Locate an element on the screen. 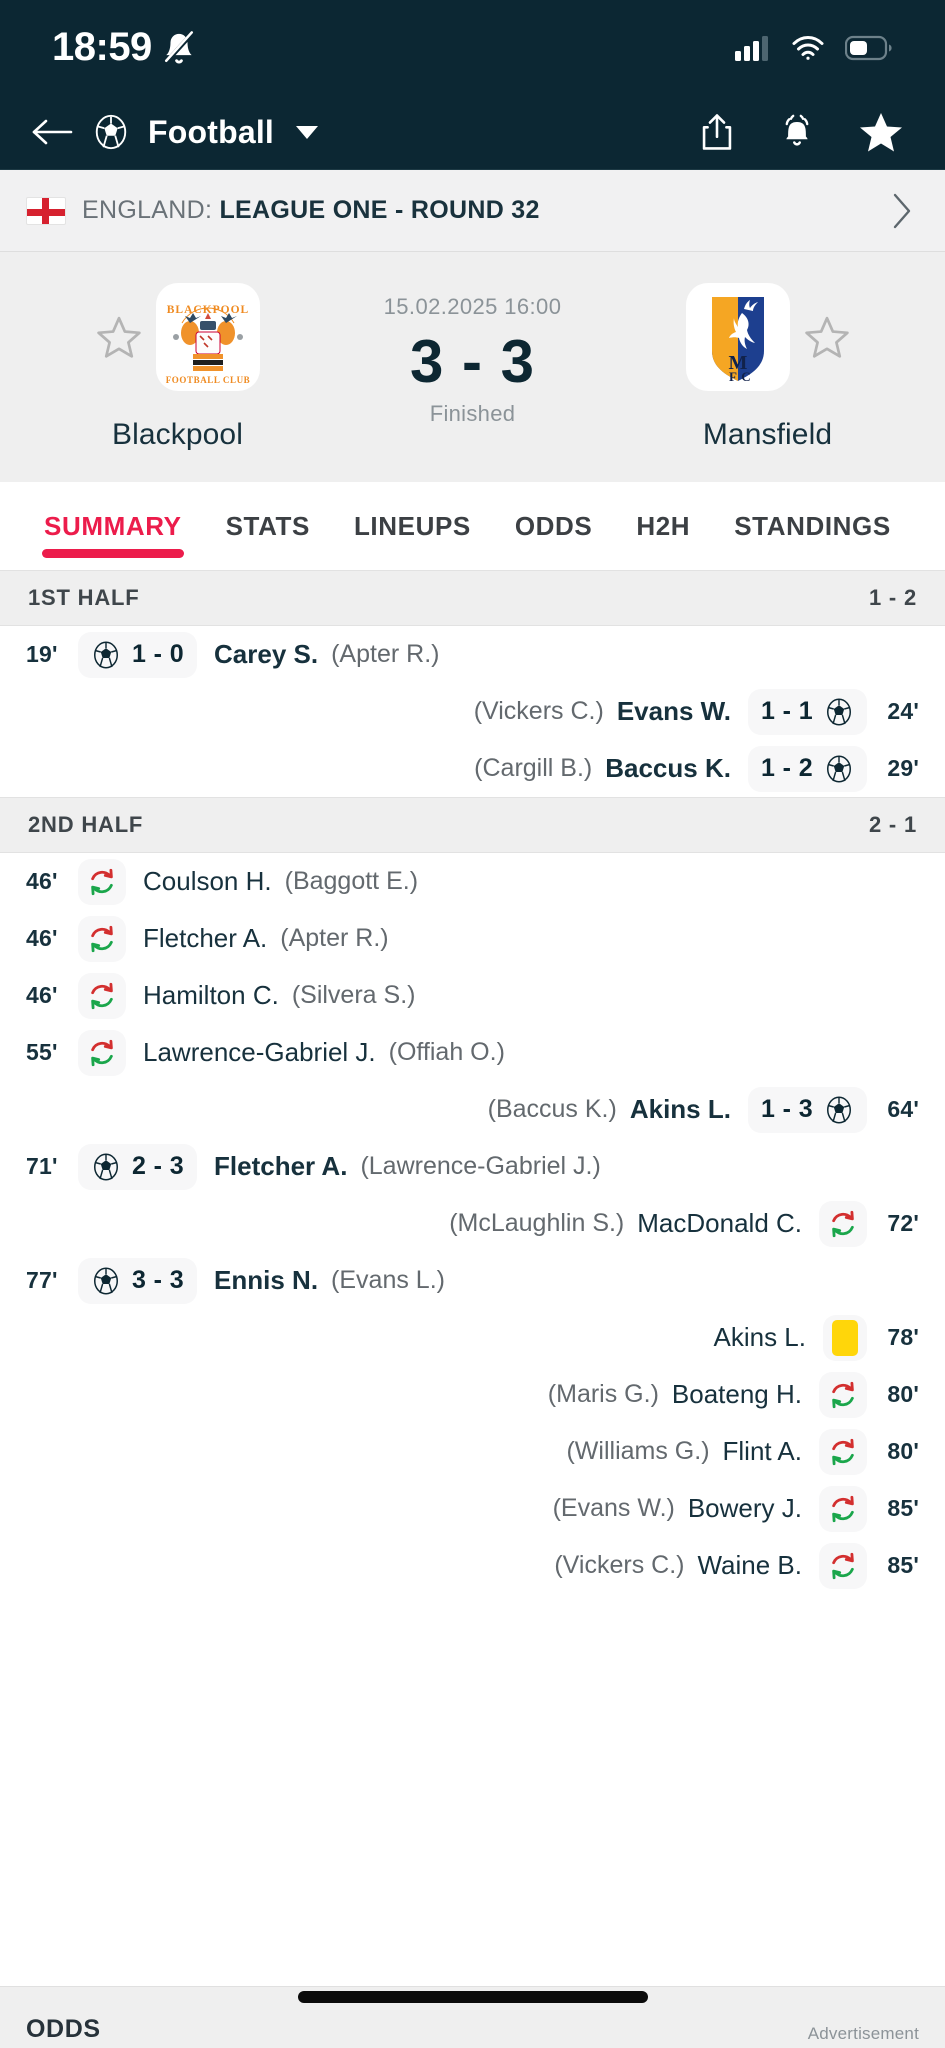  bell-slash-icon is located at coordinates (179, 47).